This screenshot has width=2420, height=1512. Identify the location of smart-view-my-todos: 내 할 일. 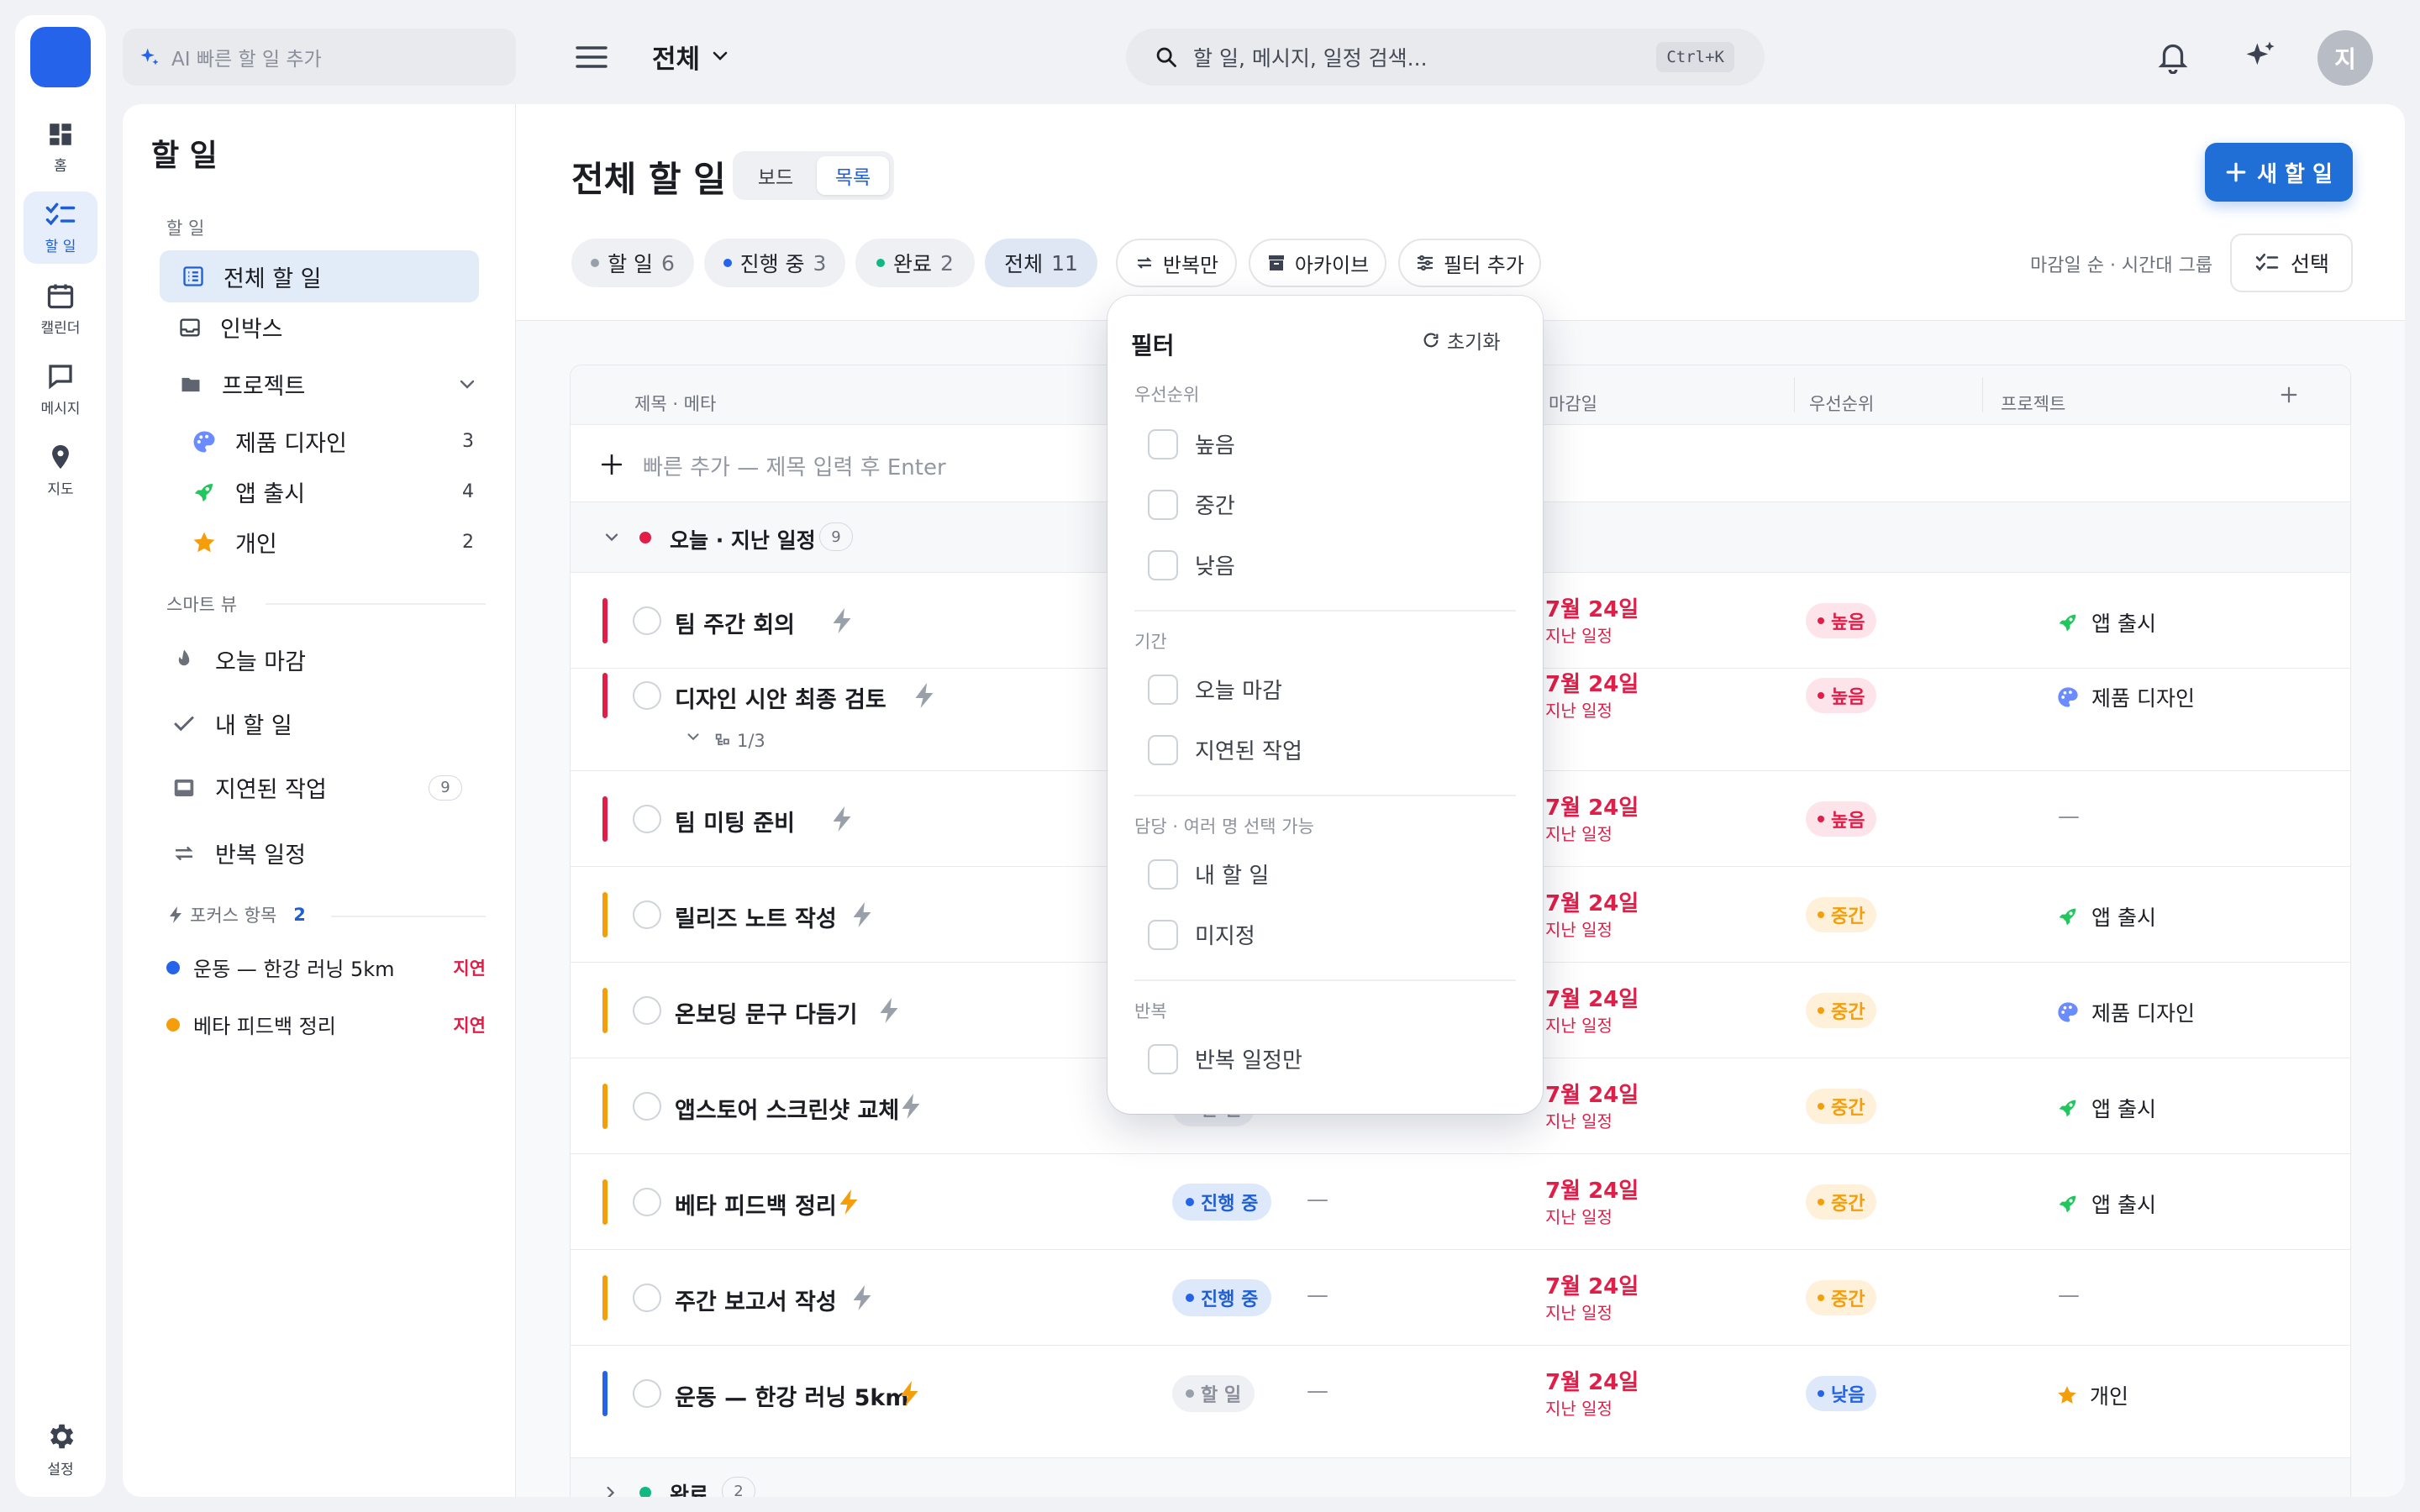
(232, 723).